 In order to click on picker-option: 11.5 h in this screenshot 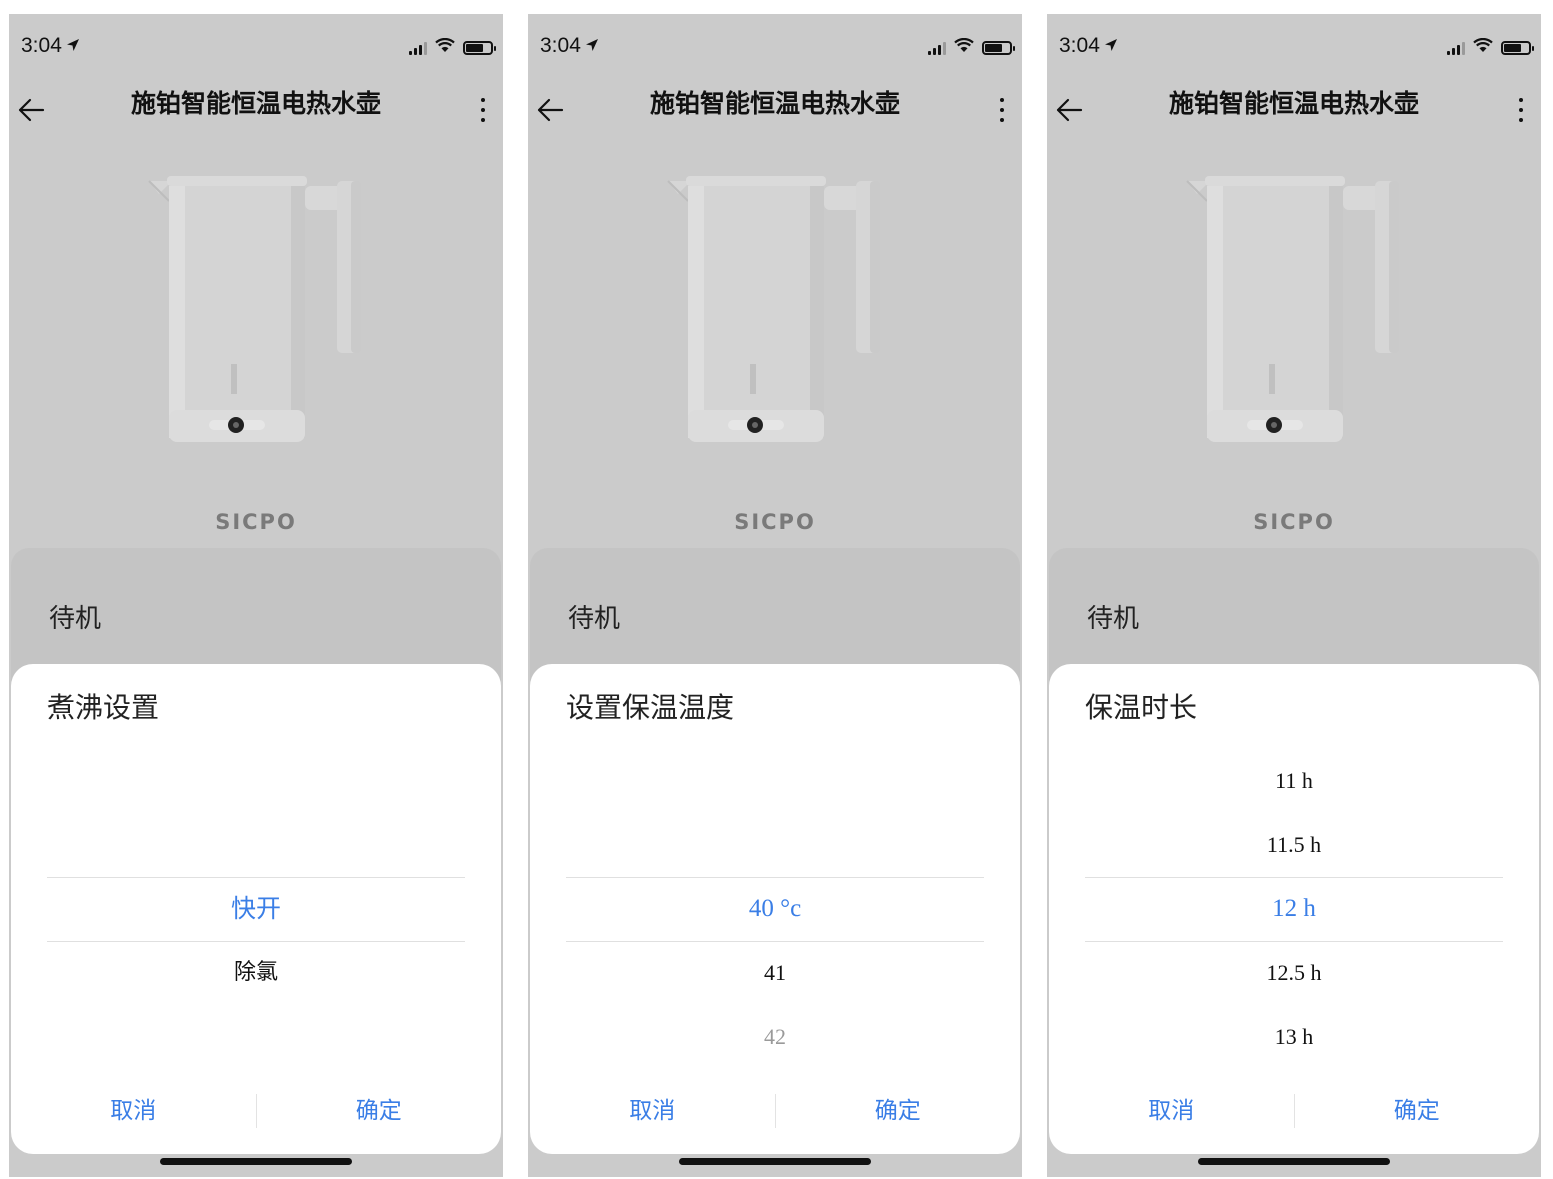, I will do `click(1294, 845)`.